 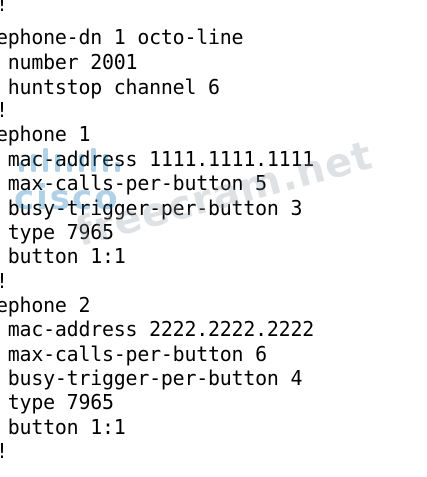 What do you see at coordinates (110, 87) in the screenshot?
I see `config-line: huntstop channel 6` at bounding box center [110, 87].